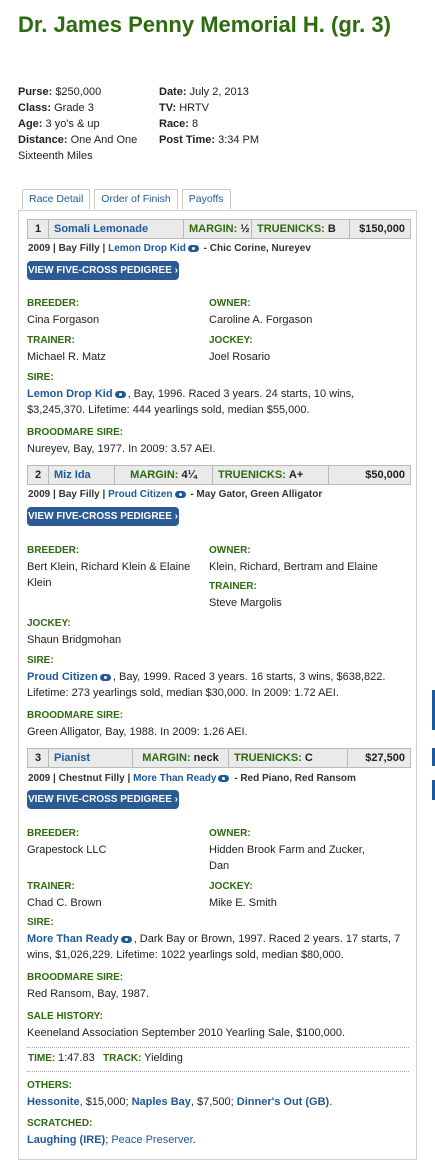  Describe the element at coordinates (38, 758) in the screenshot. I see `finish-position: 3` at that location.